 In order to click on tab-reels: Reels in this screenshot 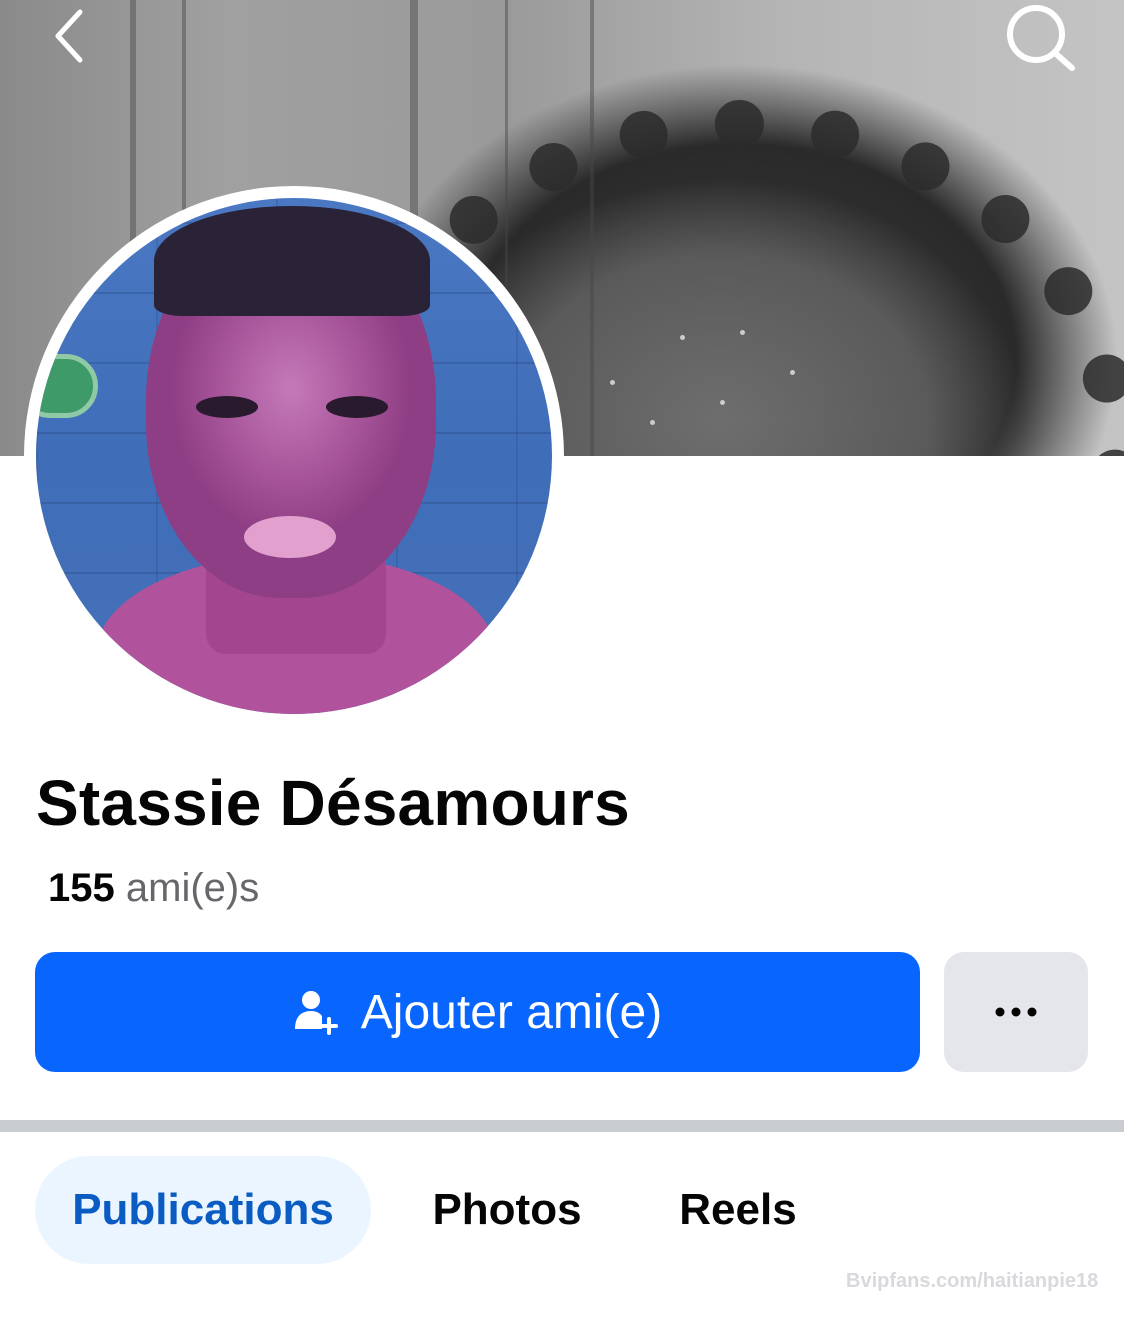, I will do `click(738, 1210)`.